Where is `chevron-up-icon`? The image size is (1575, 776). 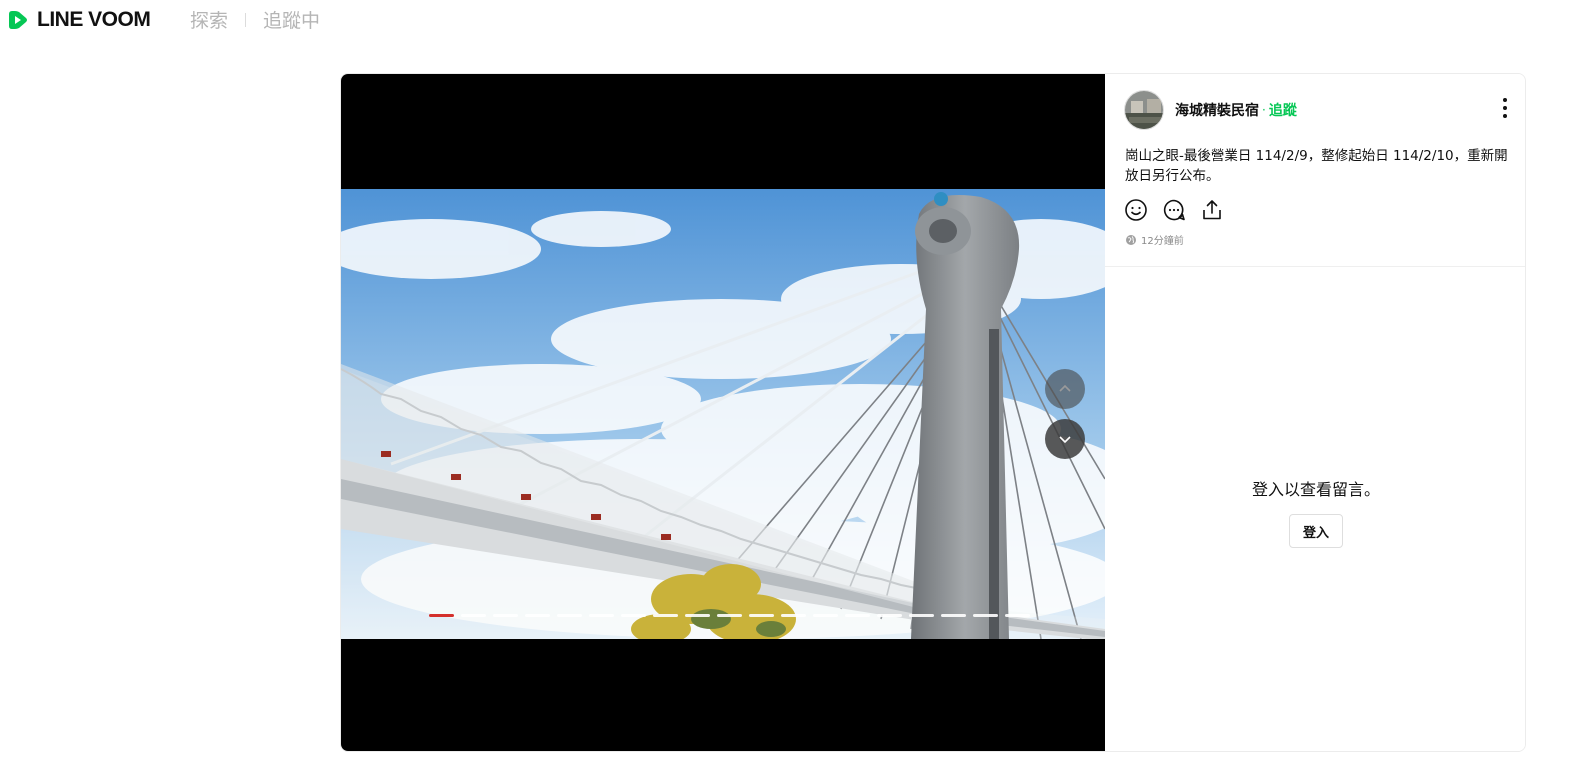 chevron-up-icon is located at coordinates (1065, 388).